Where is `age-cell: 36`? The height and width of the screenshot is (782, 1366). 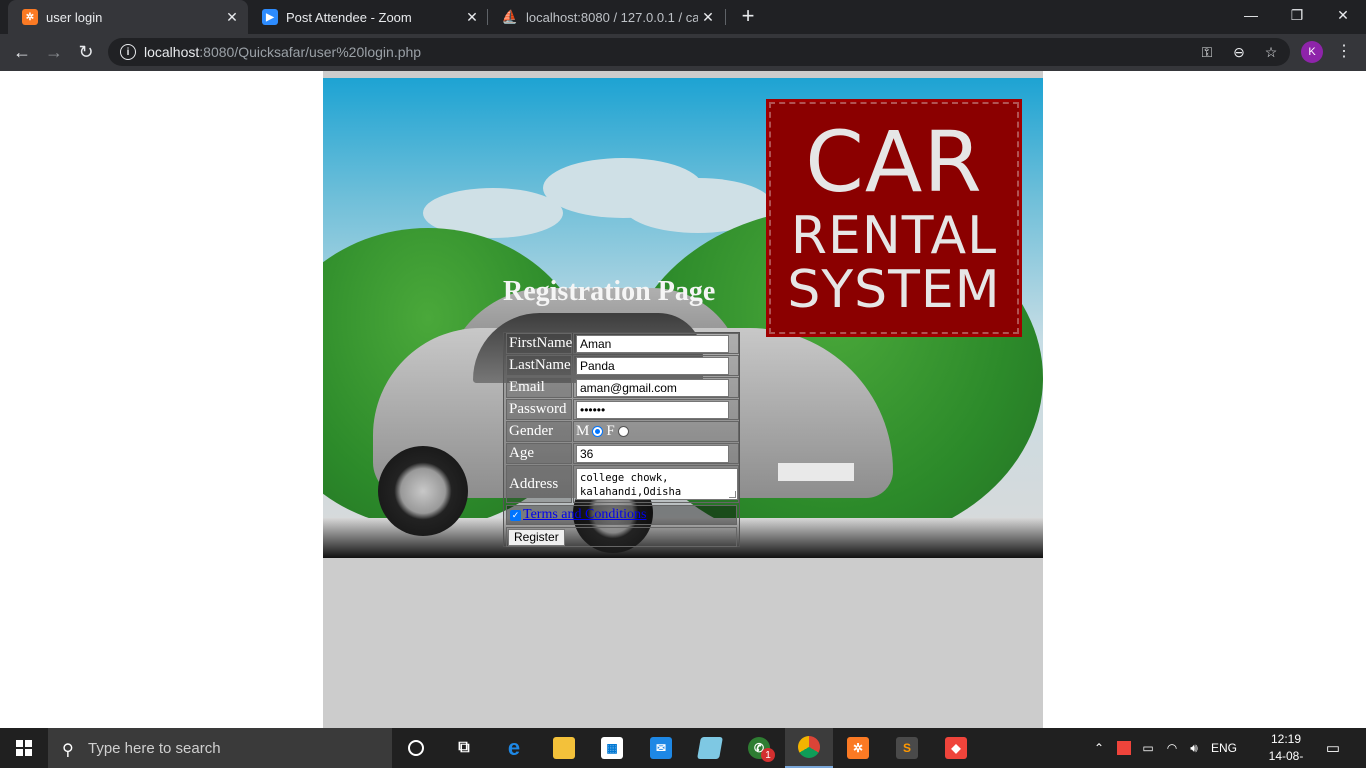
age-cell: 36 is located at coordinates (656, 453).